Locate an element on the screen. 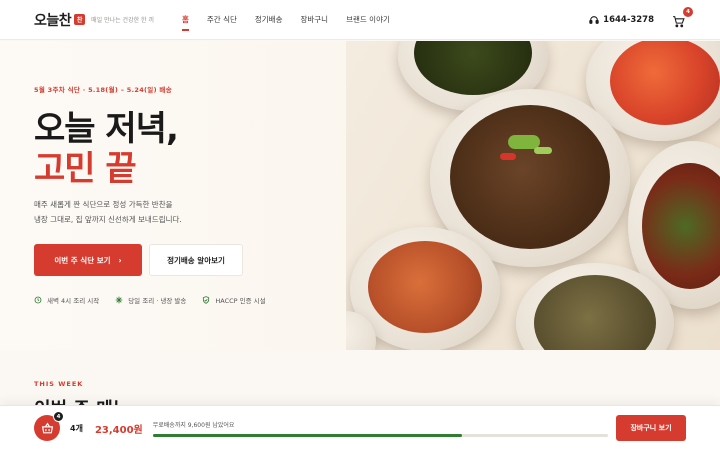  feature-item: HACCP 인증 시설 is located at coordinates (234, 300).